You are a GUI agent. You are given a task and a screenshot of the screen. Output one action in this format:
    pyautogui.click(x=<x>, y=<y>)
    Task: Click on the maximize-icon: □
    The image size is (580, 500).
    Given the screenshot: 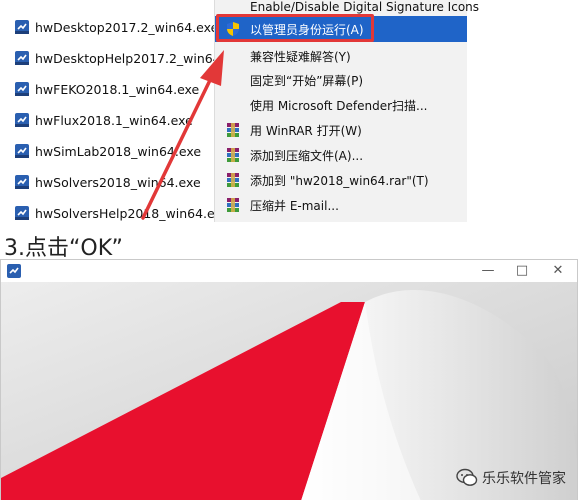 What is the action you would take?
    pyautogui.click(x=522, y=271)
    